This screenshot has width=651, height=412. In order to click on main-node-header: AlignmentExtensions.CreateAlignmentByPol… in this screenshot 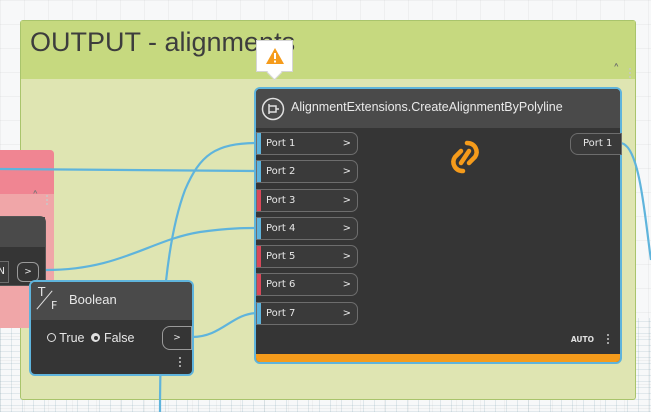, I will do `click(438, 108)`.